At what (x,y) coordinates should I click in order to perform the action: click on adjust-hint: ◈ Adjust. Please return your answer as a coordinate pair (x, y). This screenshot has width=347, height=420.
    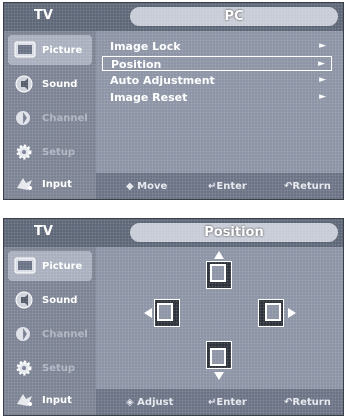
    Looking at the image, I should click on (150, 402).